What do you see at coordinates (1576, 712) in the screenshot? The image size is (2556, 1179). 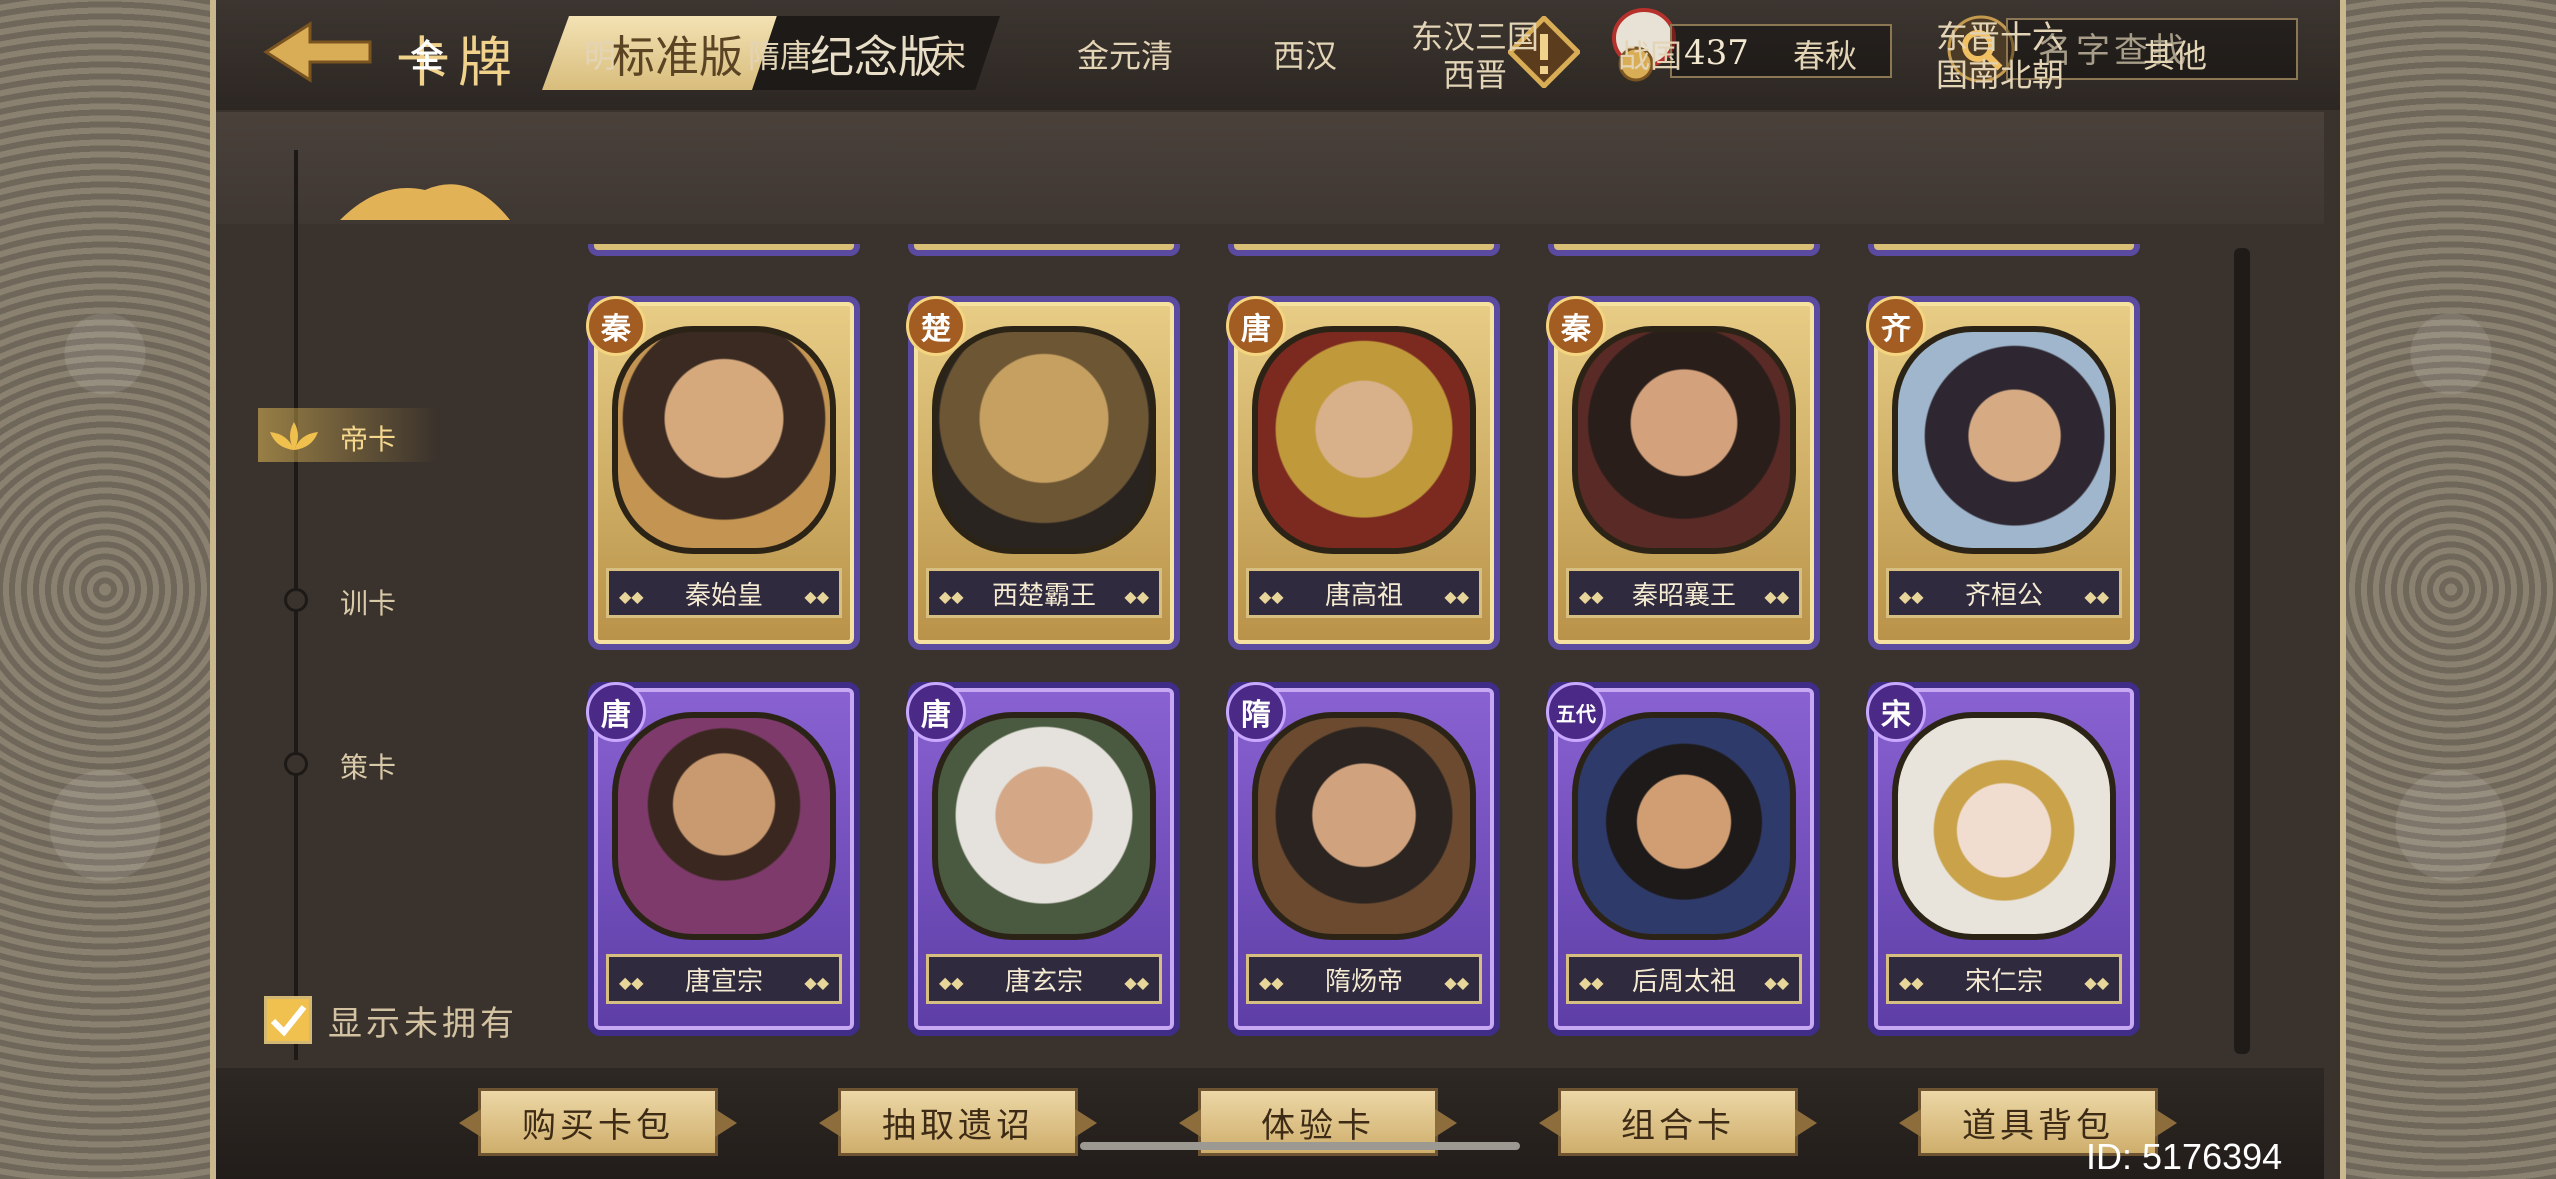 I see `dynasty-badge: 五代` at bounding box center [1576, 712].